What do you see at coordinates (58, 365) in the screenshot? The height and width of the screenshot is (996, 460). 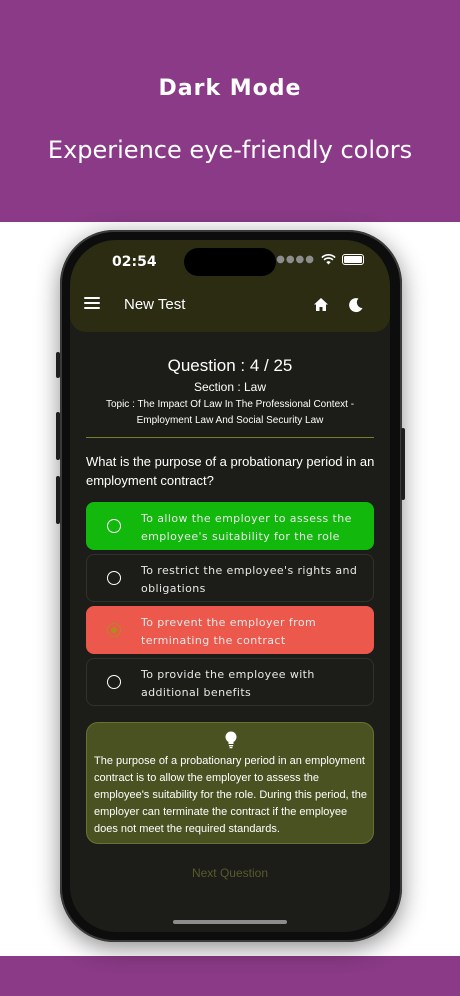 I see `phone-mute-button` at bounding box center [58, 365].